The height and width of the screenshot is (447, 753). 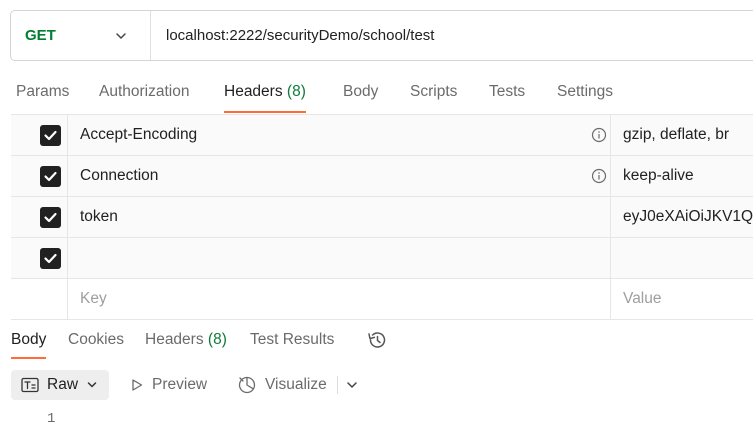 I want to click on header-key, so click(x=339, y=258).